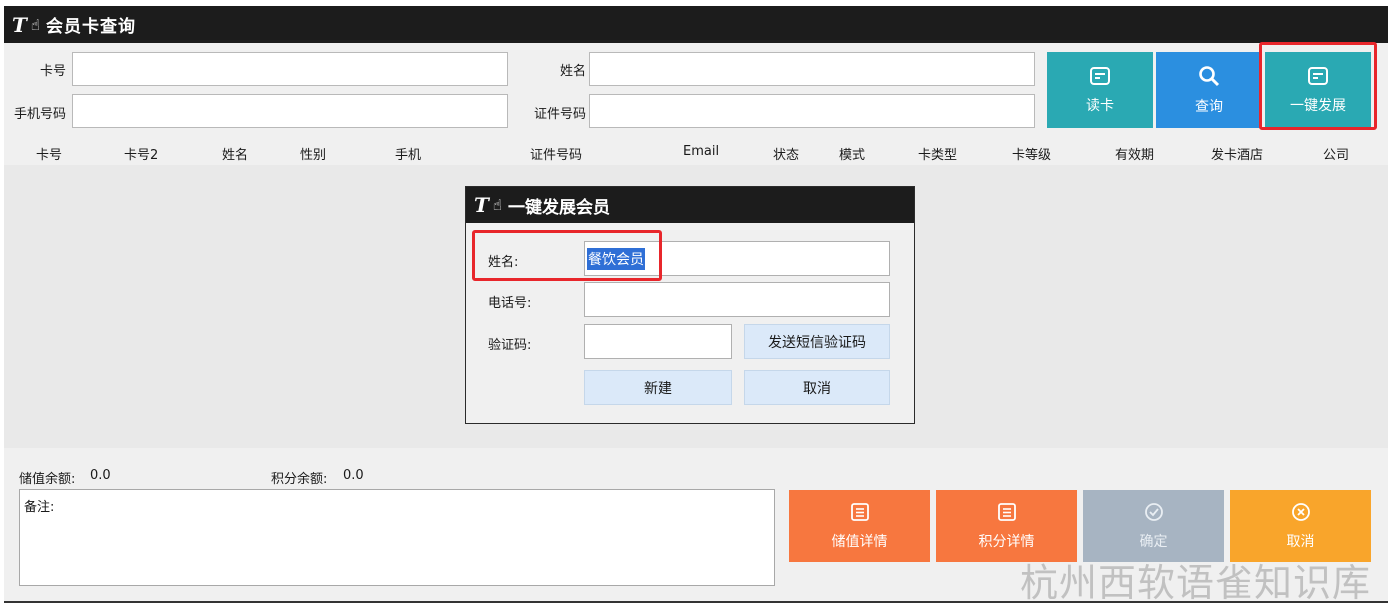 This screenshot has height=608, width=1393. What do you see at coordinates (859, 541) in the screenshot?
I see `stored-details-label: 储值详情` at bounding box center [859, 541].